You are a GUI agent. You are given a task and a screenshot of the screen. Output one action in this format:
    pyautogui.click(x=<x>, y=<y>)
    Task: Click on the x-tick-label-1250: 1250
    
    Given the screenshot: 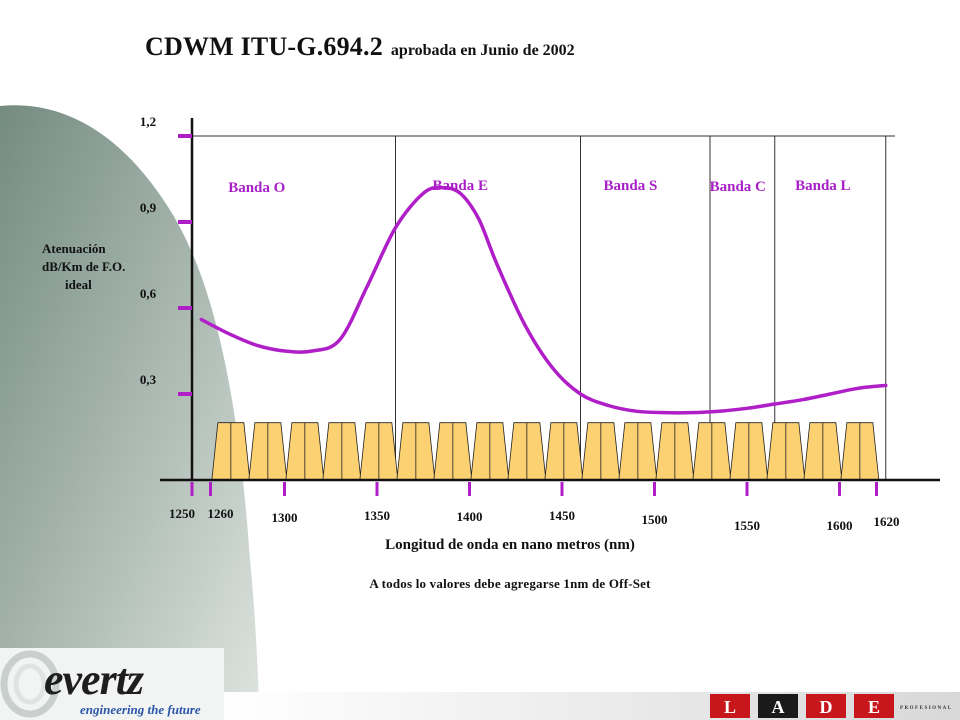 What is the action you would take?
    pyautogui.click(x=182, y=513)
    